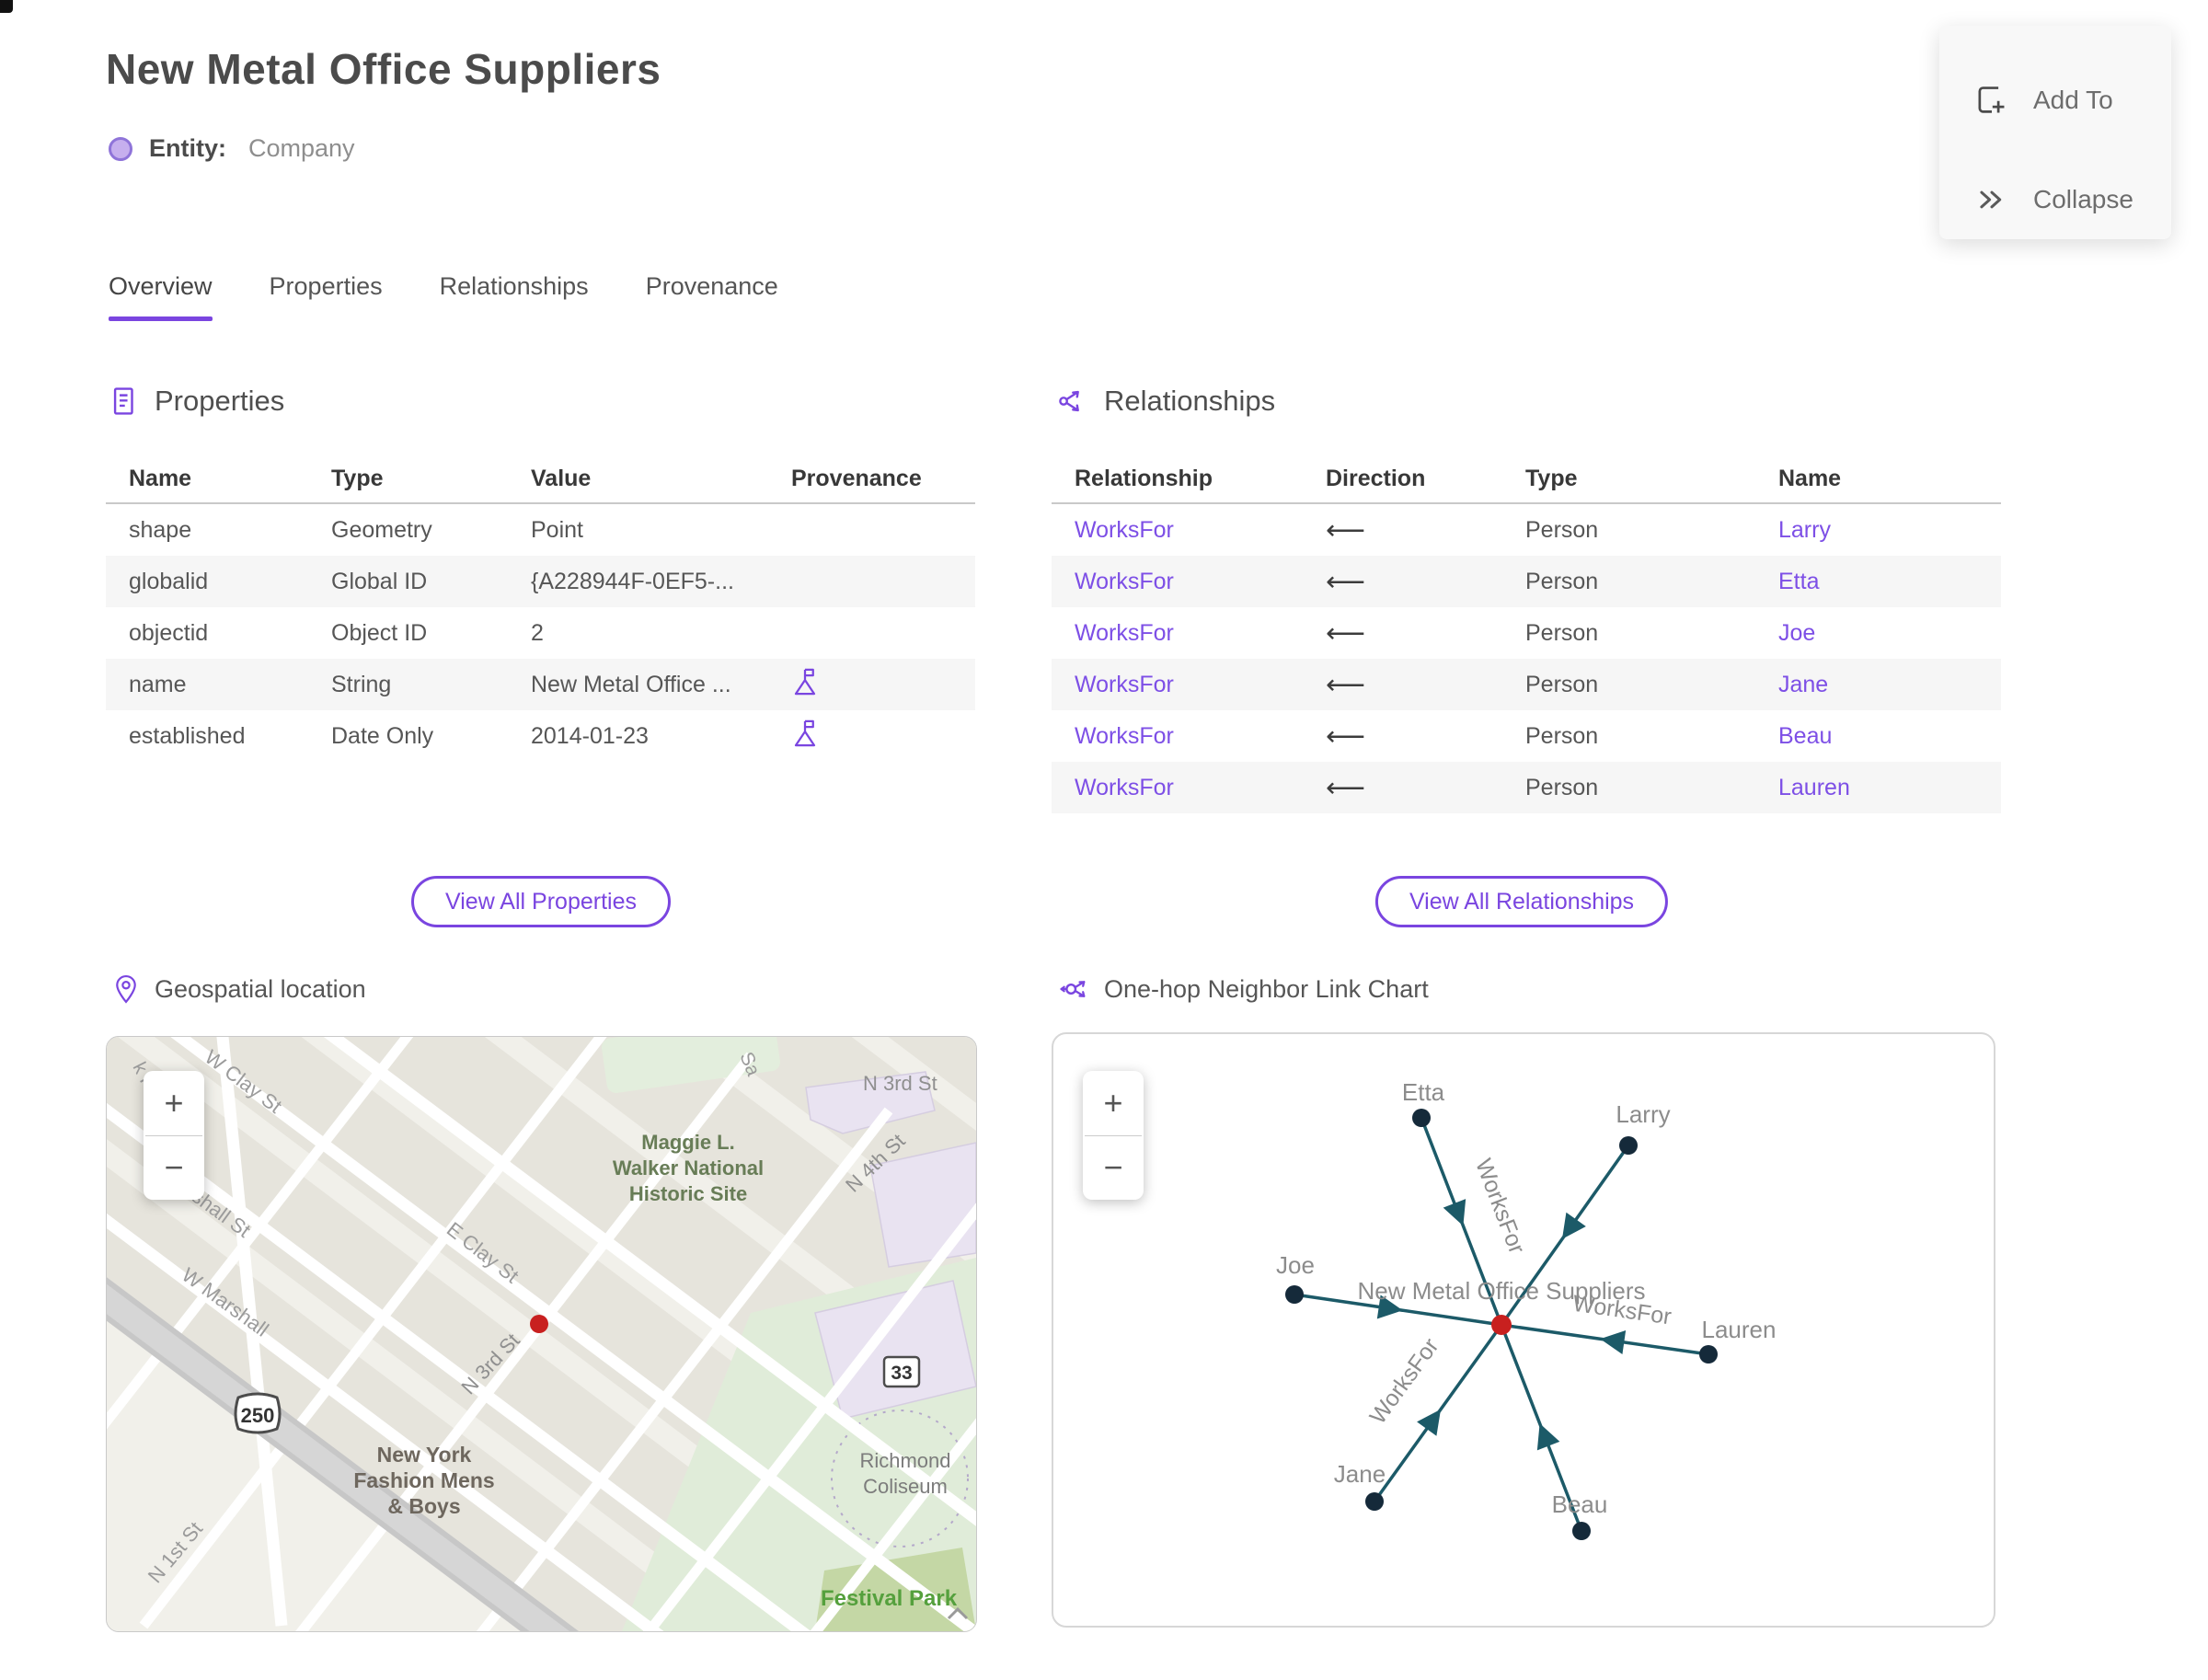  Describe the element at coordinates (2053, 199) in the screenshot. I see `collapse-button: Collapse` at that location.